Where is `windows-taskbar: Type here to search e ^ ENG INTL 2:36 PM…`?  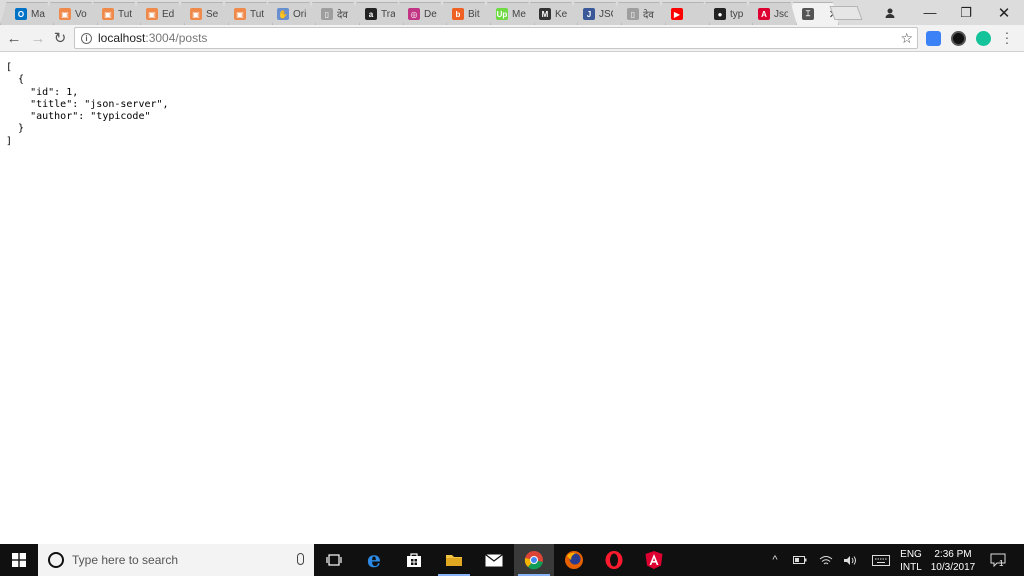 windows-taskbar: Type here to search e ^ ENG INTL 2:36 PM… is located at coordinates (512, 560).